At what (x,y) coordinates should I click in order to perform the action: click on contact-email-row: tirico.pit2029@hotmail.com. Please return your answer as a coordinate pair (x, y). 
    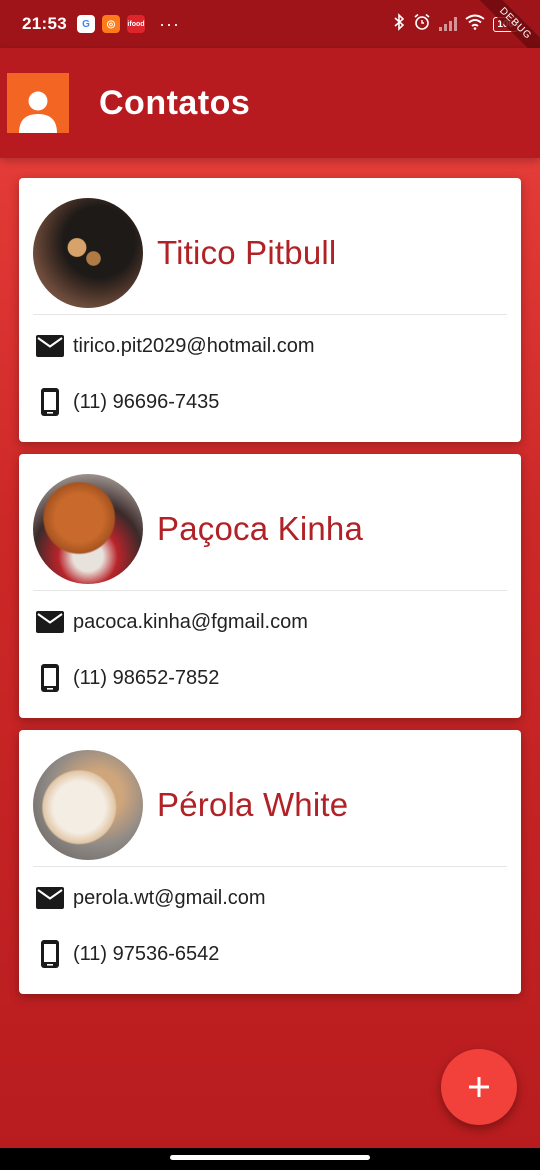
    Looking at the image, I should click on (270, 346).